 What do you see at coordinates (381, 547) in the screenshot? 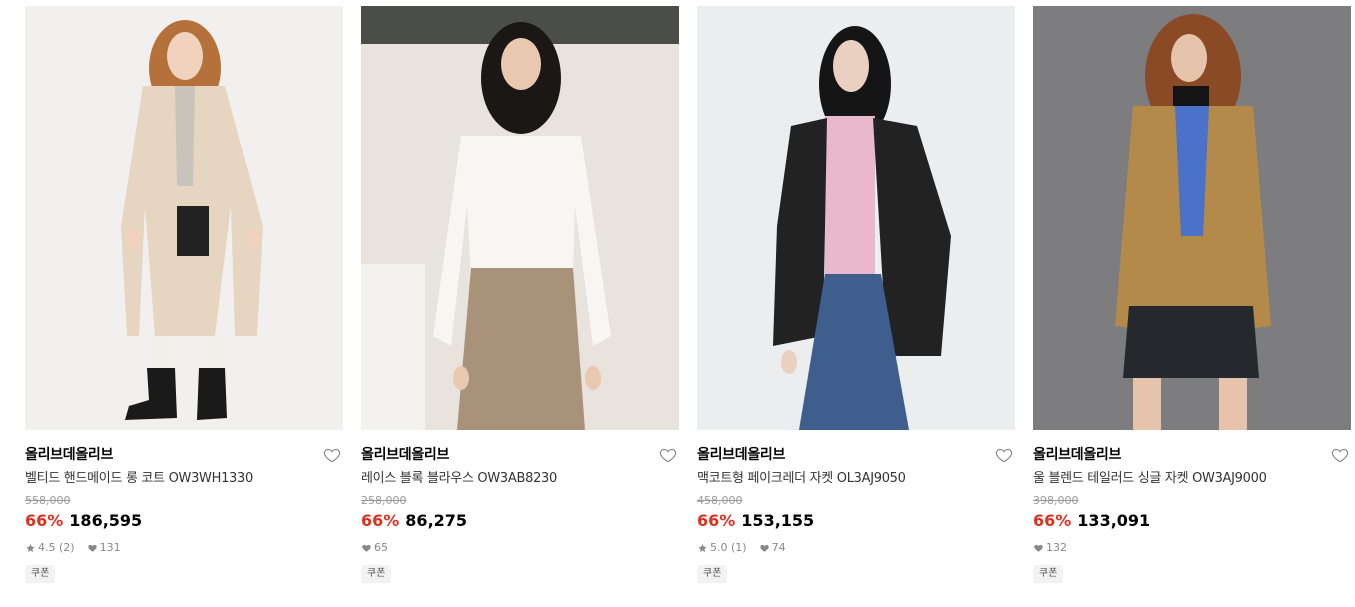
I see `likes-count: 65` at bounding box center [381, 547].